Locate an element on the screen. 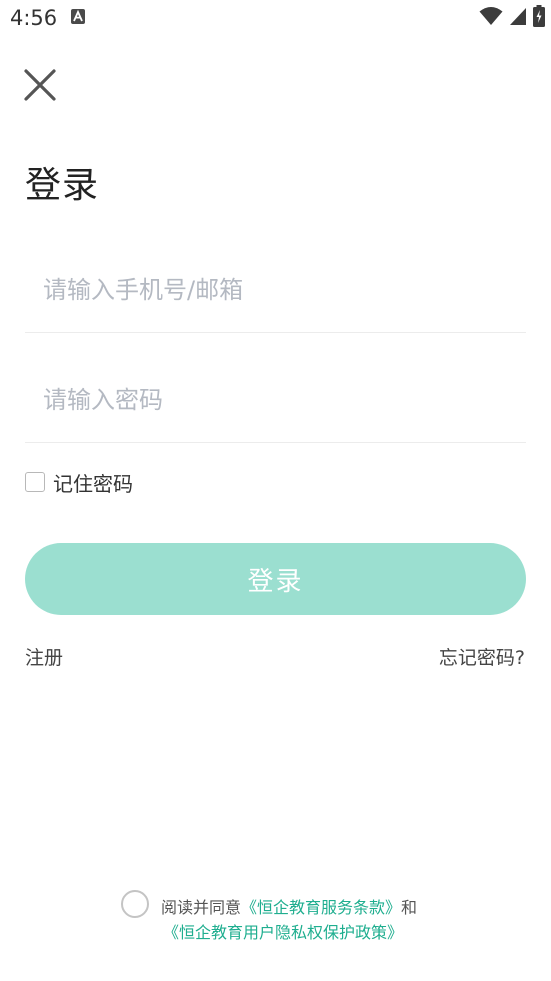 This screenshot has width=551, height=981. phone-email-input is located at coordinates (278, 290).